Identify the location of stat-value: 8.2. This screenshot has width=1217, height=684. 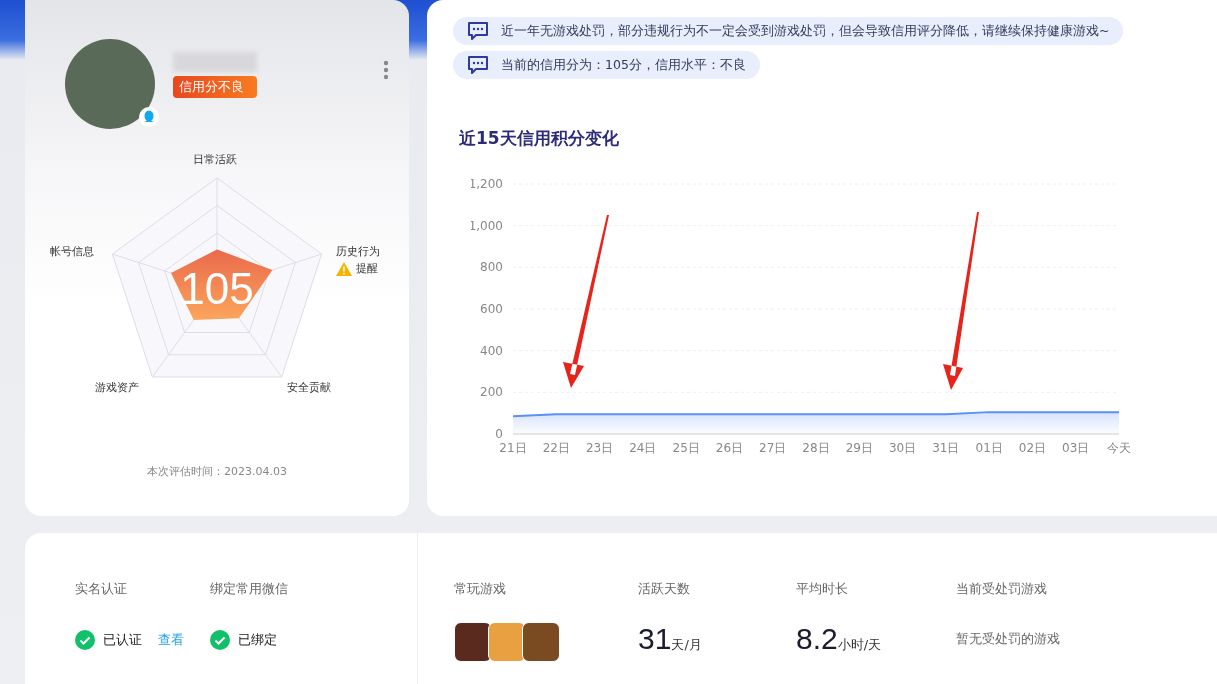
(817, 638).